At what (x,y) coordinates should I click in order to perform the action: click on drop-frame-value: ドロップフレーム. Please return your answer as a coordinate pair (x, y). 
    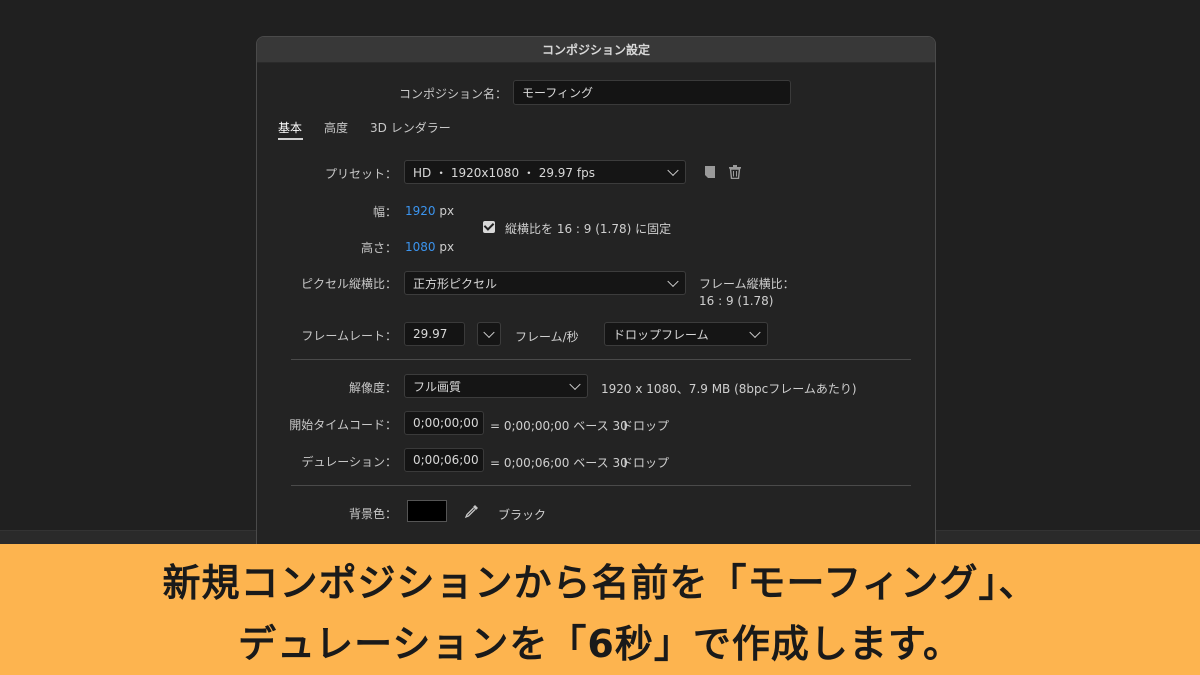
    Looking at the image, I should click on (661, 334).